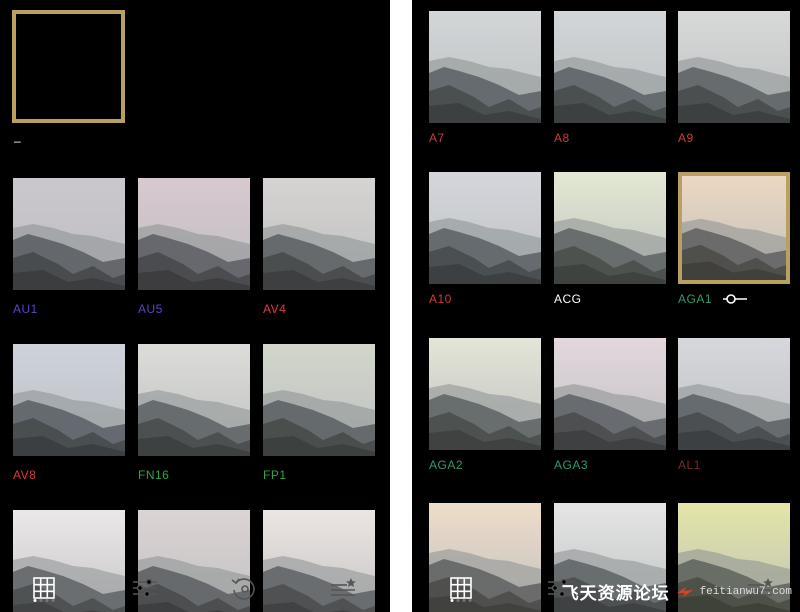  What do you see at coordinates (150, 309) in the screenshot?
I see `filter-label: AU5` at bounding box center [150, 309].